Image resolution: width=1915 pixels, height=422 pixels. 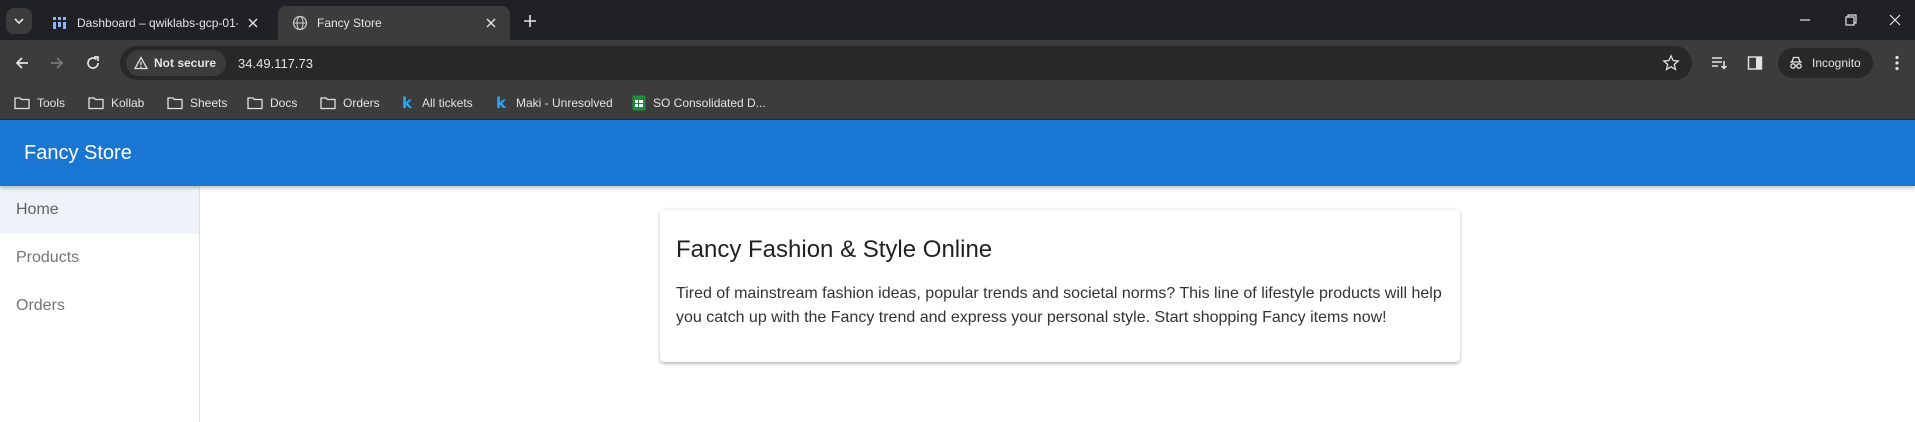 I want to click on bookmark-orders: Orders, so click(x=350, y=103).